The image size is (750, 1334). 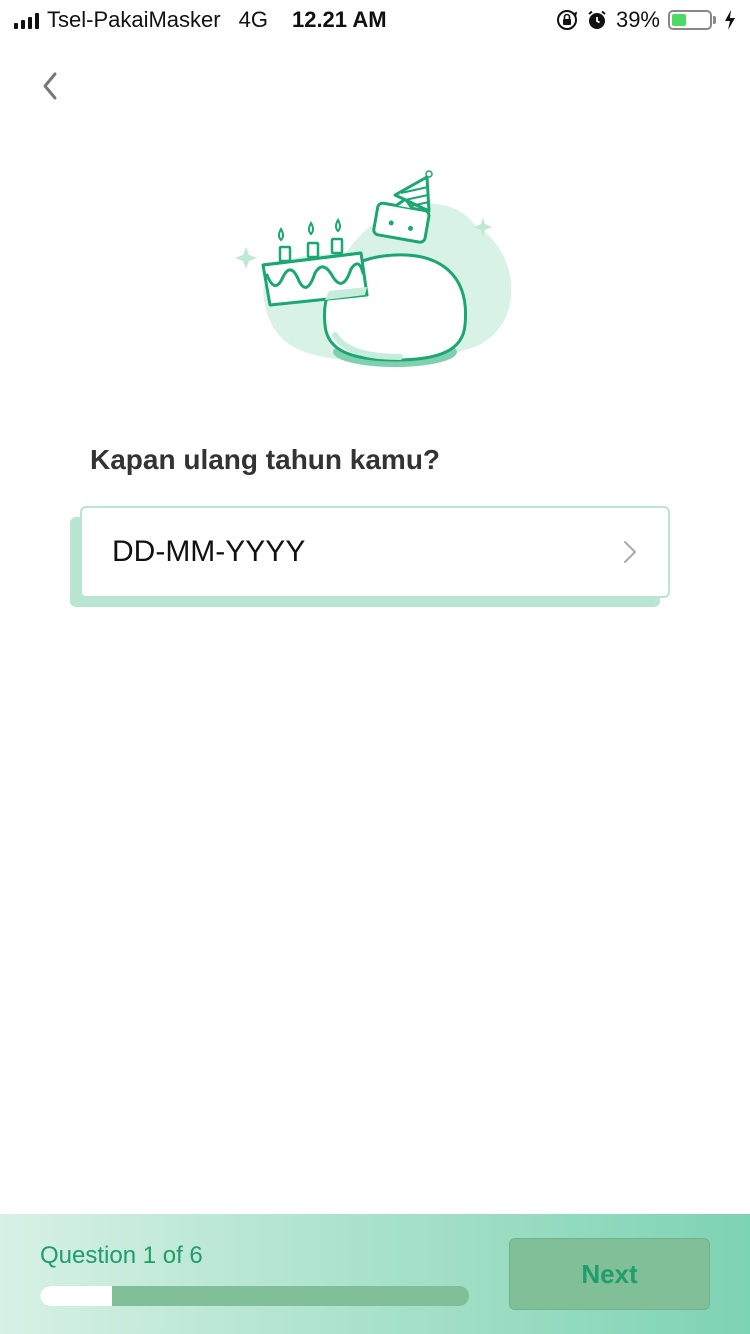 What do you see at coordinates (375, 552) in the screenshot?
I see `birthday-date-field: DD-MM-YYYY` at bounding box center [375, 552].